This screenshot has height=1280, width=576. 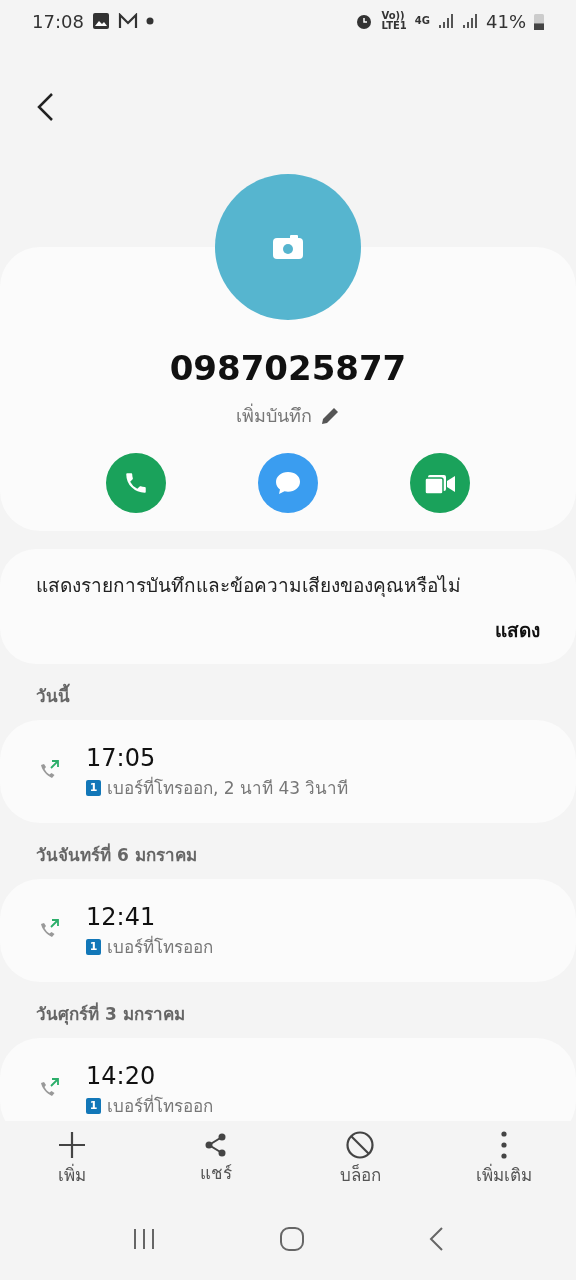 I want to click on chat-bubble-icon, so click(x=288, y=483).